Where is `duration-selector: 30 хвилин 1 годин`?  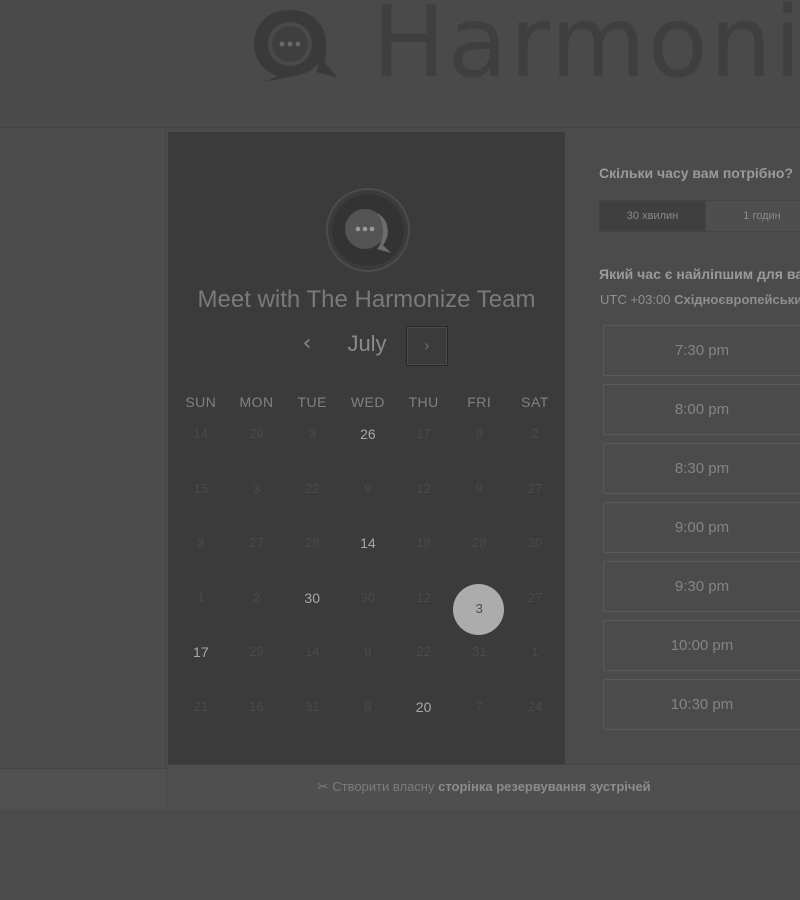 duration-selector: 30 хвилин 1 годин is located at coordinates (699, 216).